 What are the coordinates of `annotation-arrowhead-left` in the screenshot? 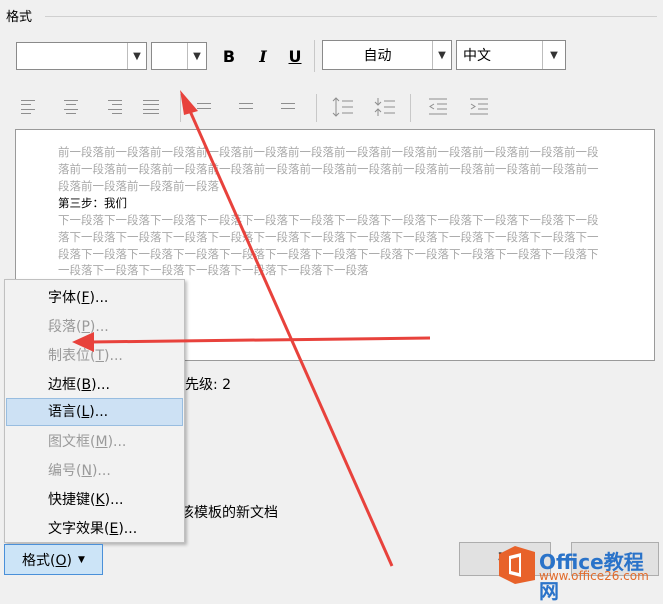 It's located at (83, 342).